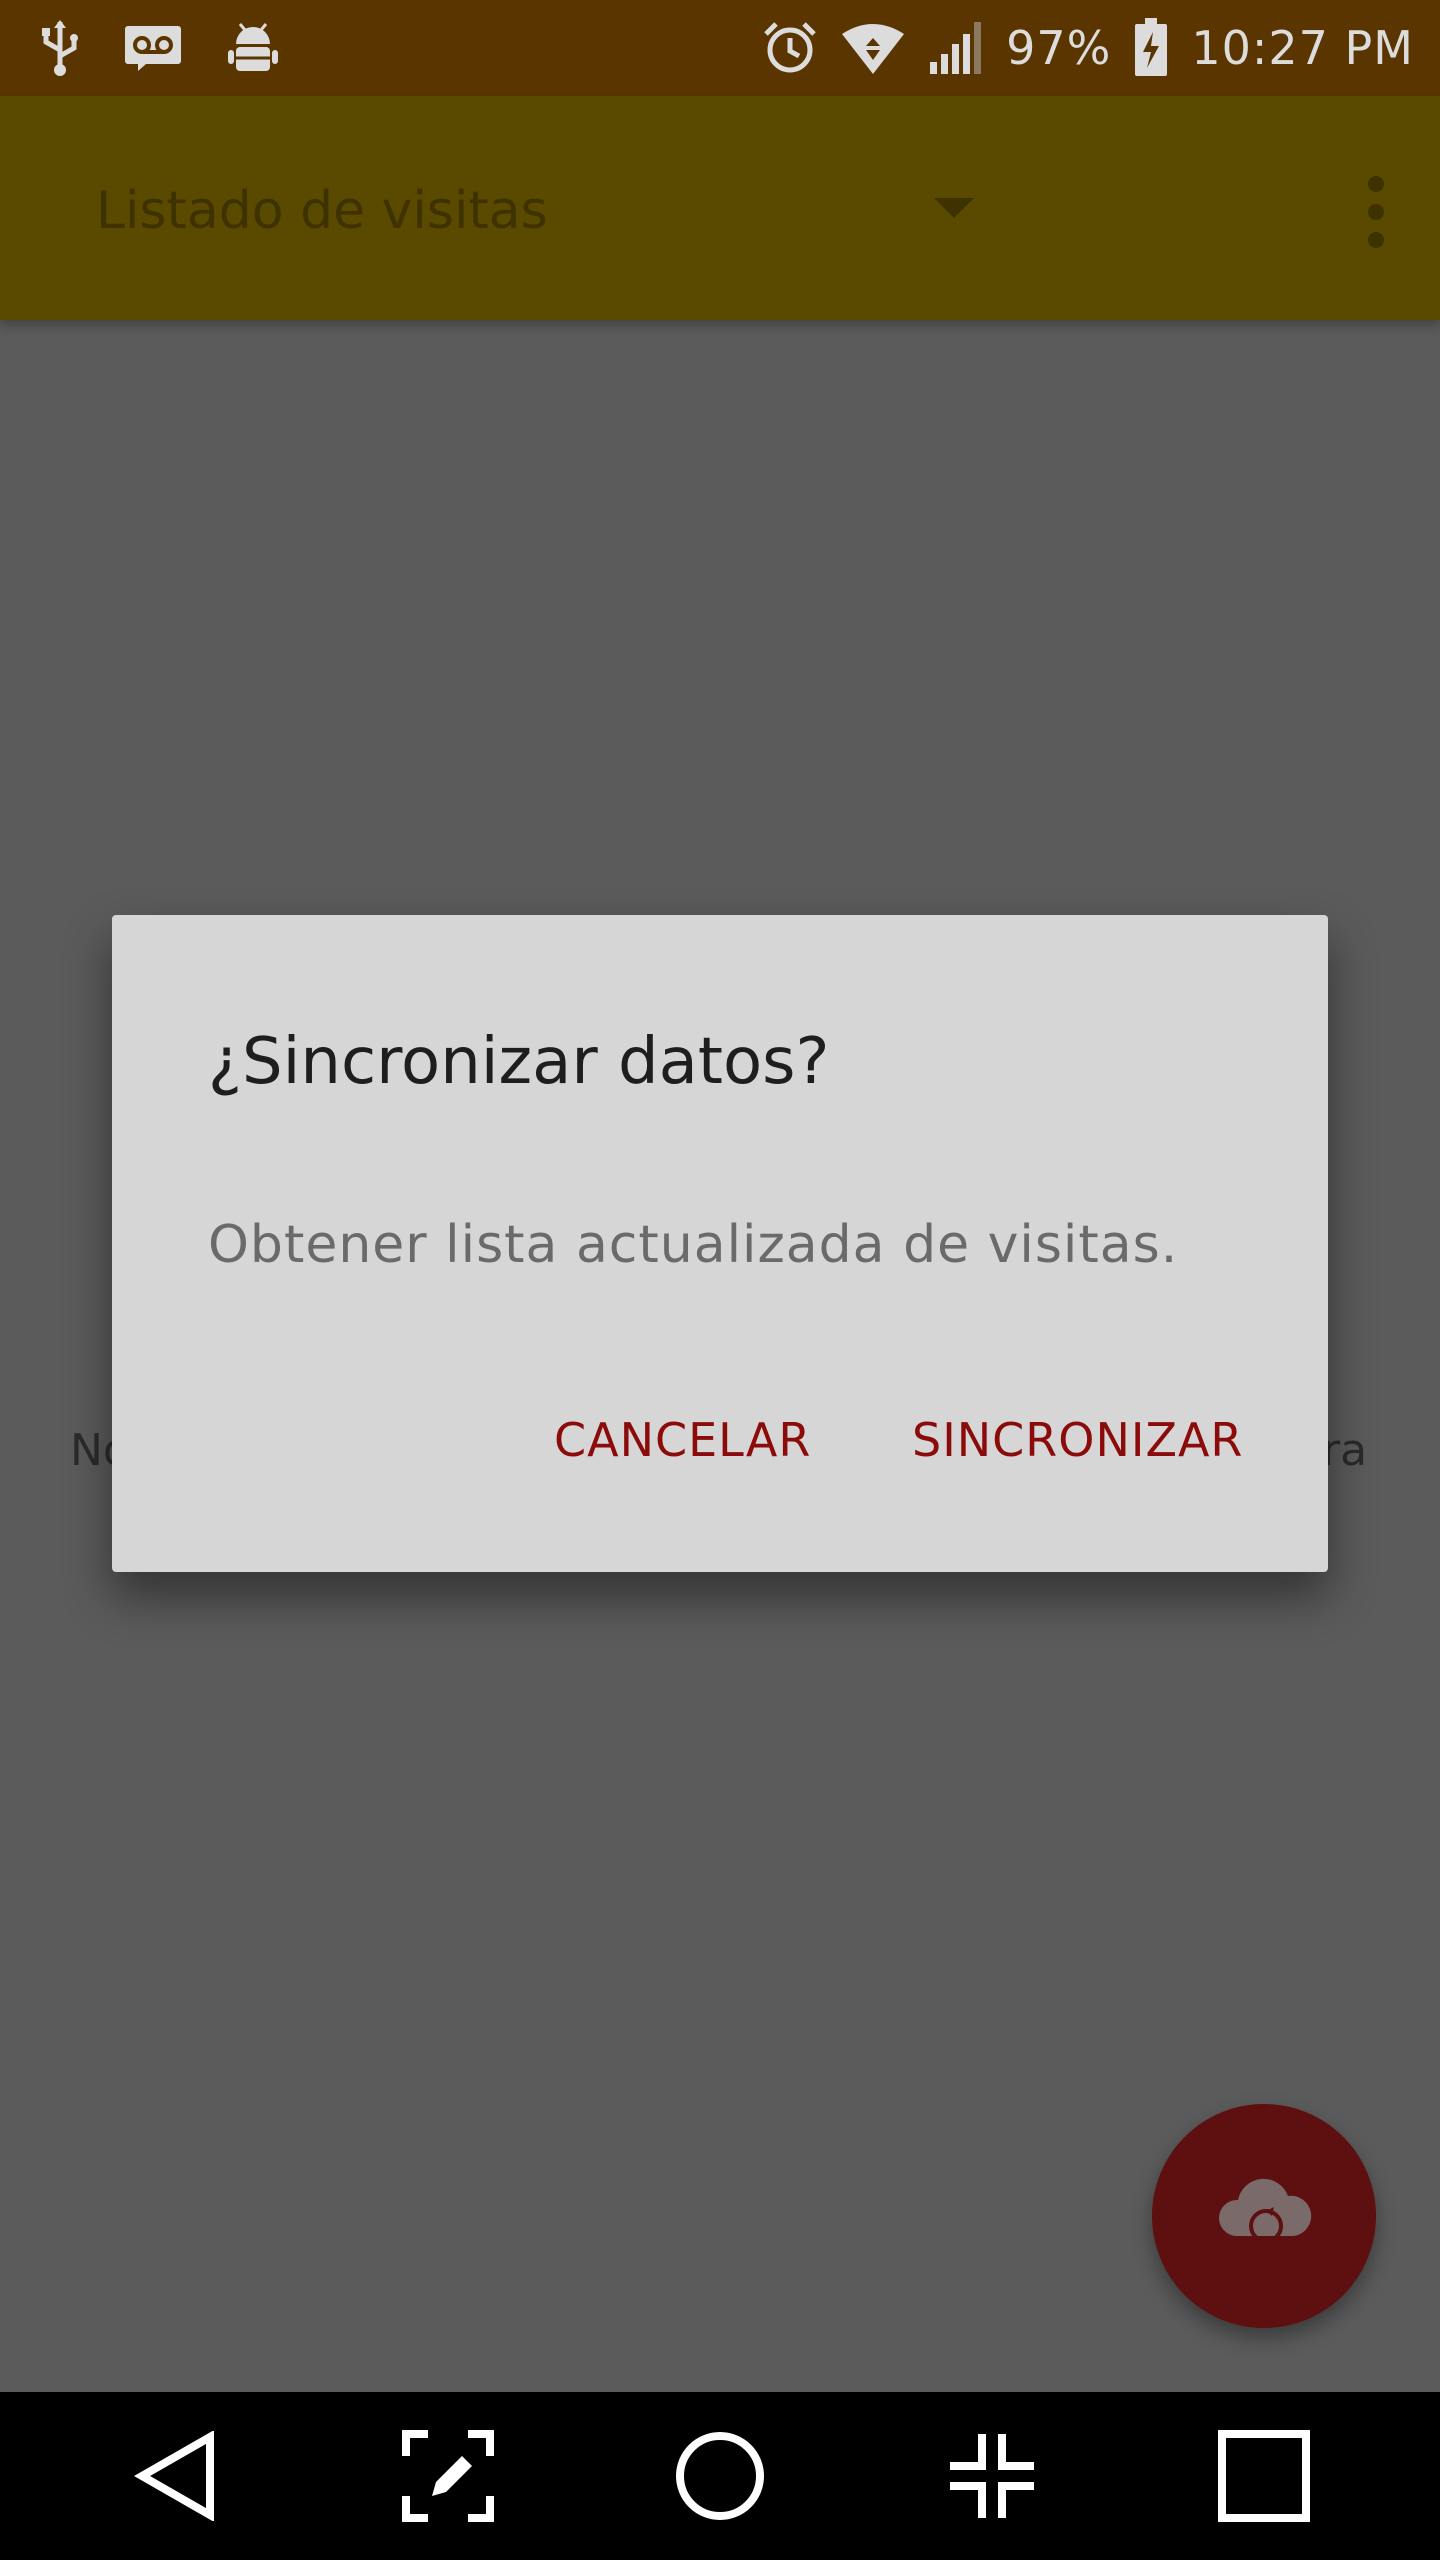 Image resolution: width=1440 pixels, height=2560 pixels. What do you see at coordinates (519, 1062) in the screenshot?
I see `dialog-title: ¿Sincronizar datos?` at bounding box center [519, 1062].